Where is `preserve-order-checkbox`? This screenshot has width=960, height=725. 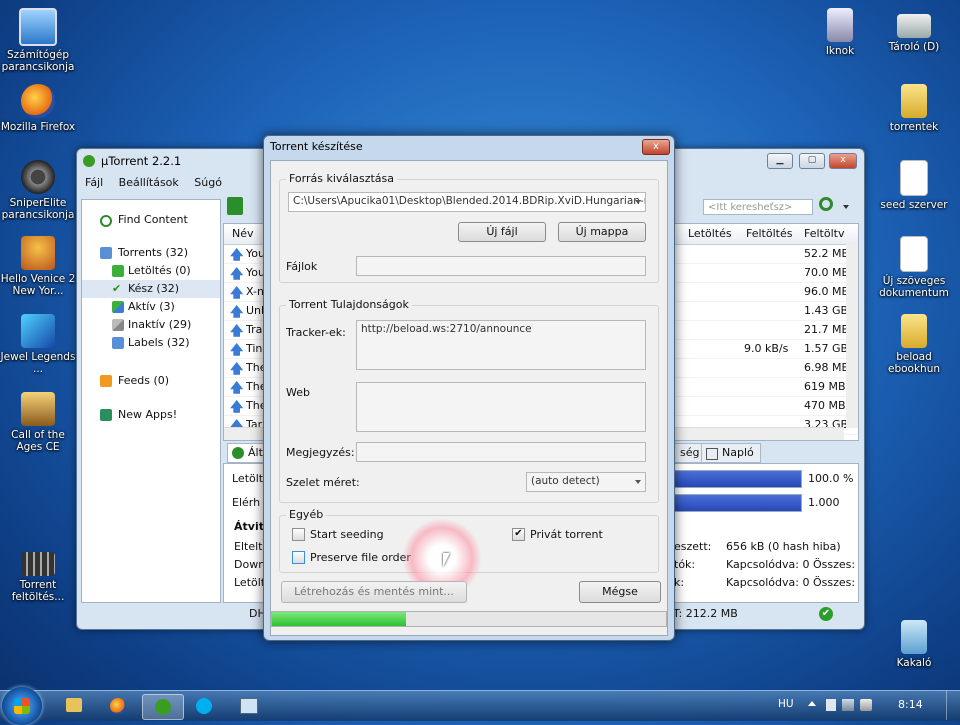 preserve-order-checkbox is located at coordinates (298, 557).